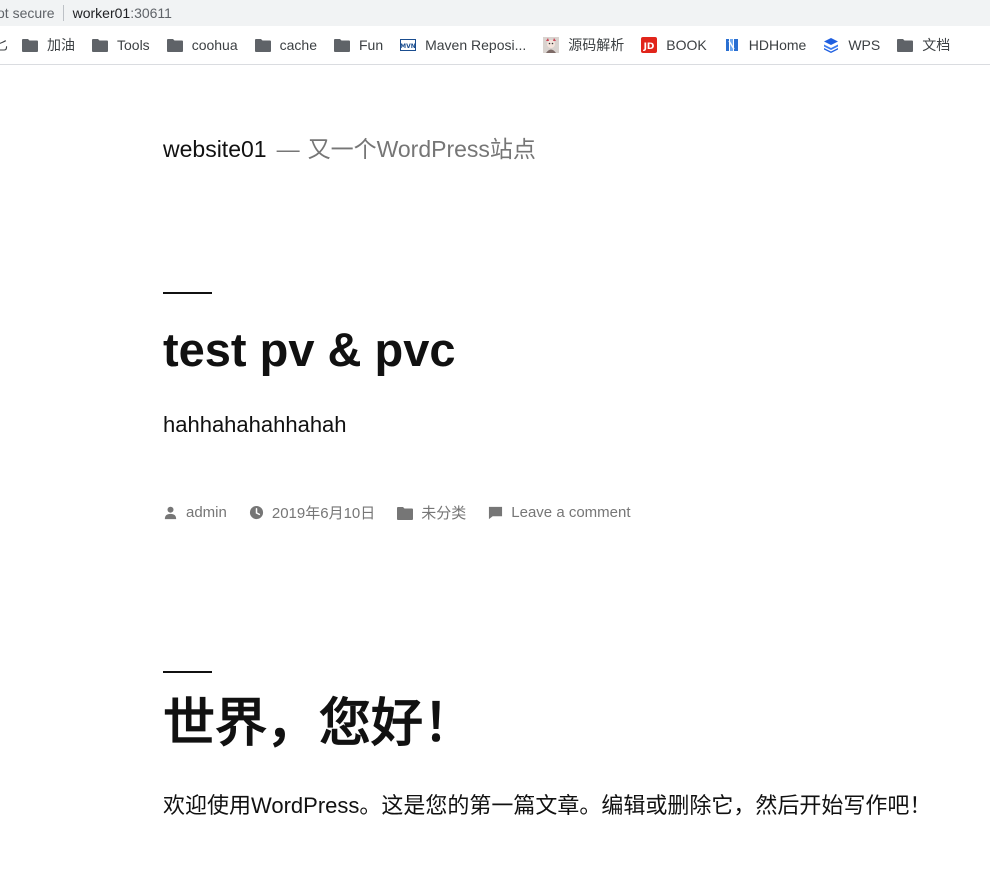 The height and width of the screenshot is (883, 990). What do you see at coordinates (732, 45) in the screenshot?
I see `hdhome-icon` at bounding box center [732, 45].